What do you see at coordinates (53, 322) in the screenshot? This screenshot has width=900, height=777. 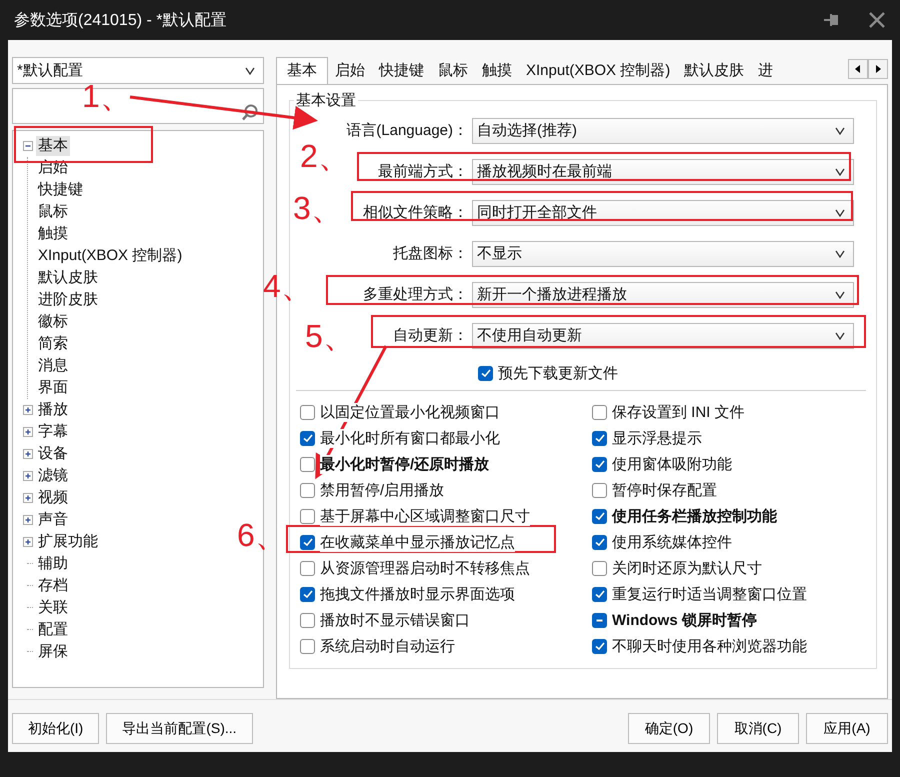 I see `tree-item: 徽标` at bounding box center [53, 322].